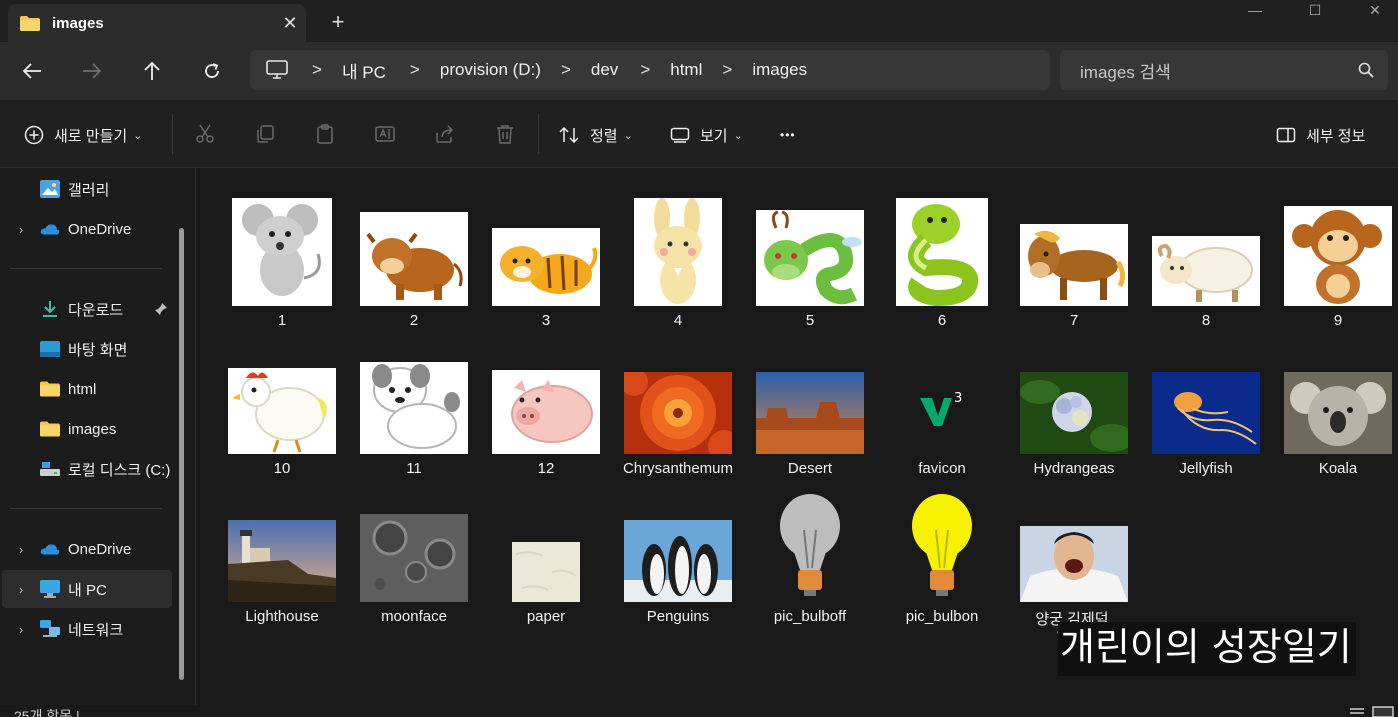 The image size is (1398, 717). What do you see at coordinates (325, 134) in the screenshot?
I see `paste-icon` at bounding box center [325, 134].